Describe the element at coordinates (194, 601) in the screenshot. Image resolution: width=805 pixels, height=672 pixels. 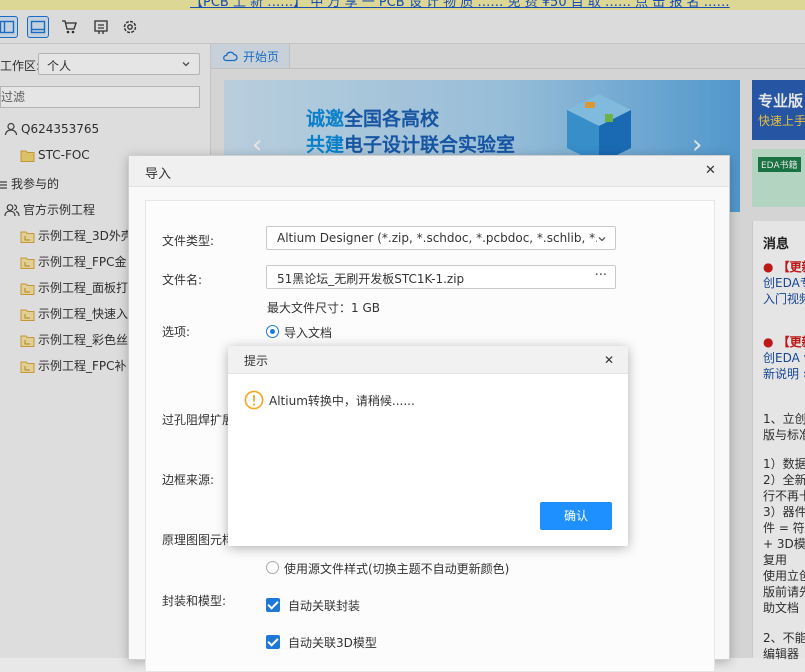
I see `footprint-model-label: 封装和模型:` at that location.